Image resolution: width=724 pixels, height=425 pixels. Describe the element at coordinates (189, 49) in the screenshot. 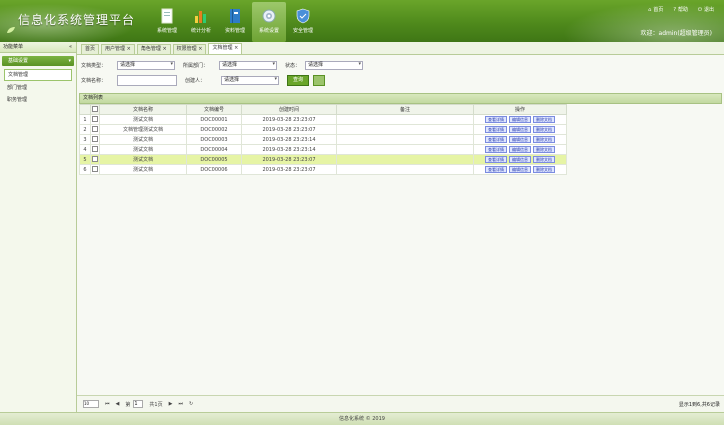

I see `tab-permissions: 权限管理 ×` at that location.